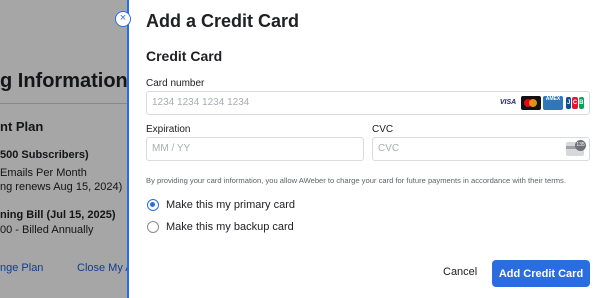 The width and height of the screenshot is (600, 298). I want to click on card-number-input: 1234 1234 1234 1234 VISA AMEX JCB, so click(368, 103).